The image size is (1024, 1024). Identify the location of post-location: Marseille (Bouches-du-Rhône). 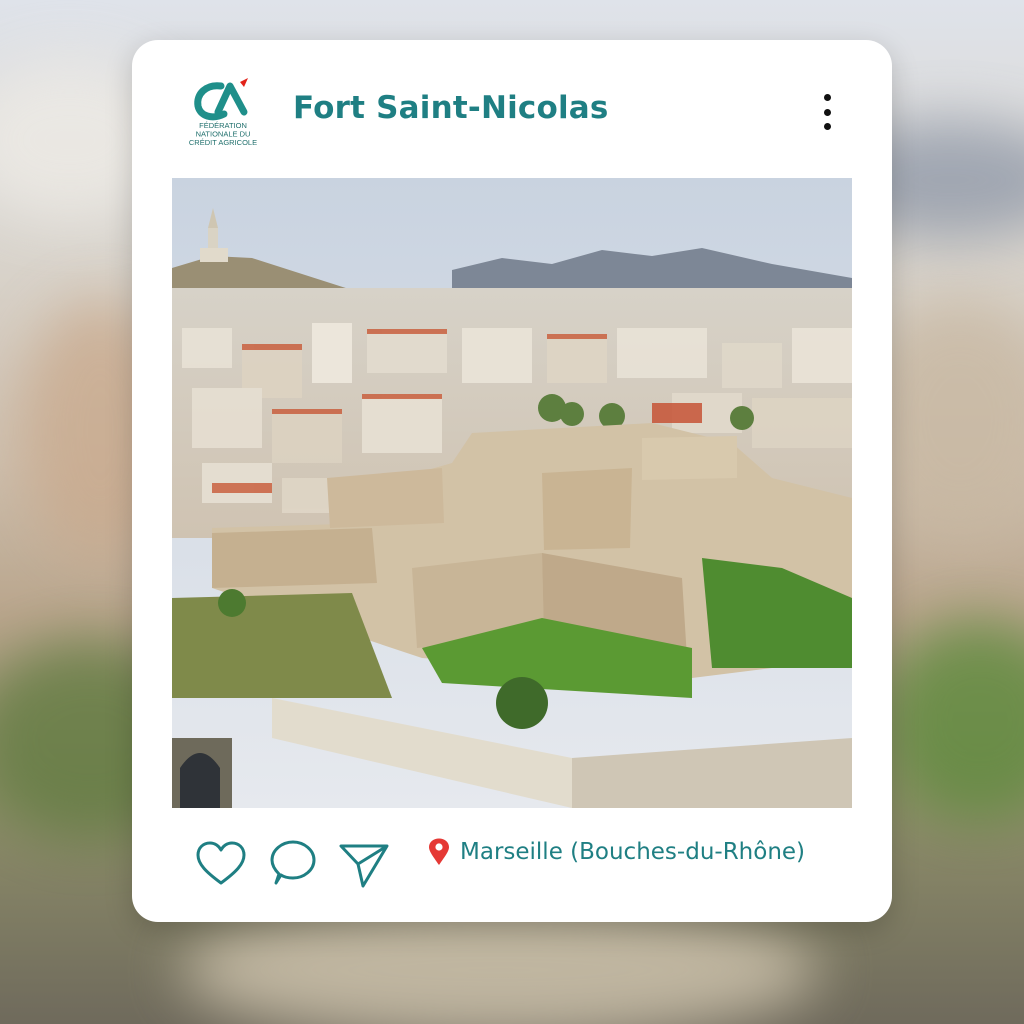
(616, 852).